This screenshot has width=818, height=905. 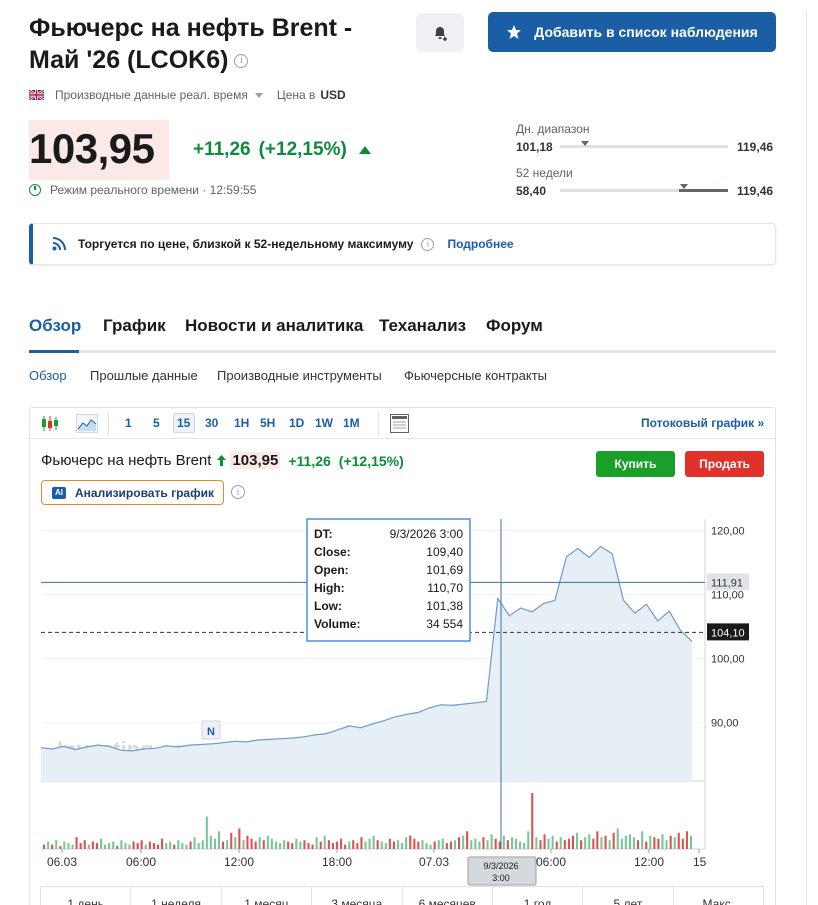 What do you see at coordinates (241, 423) in the screenshot?
I see `interval-1h: 1H` at bounding box center [241, 423].